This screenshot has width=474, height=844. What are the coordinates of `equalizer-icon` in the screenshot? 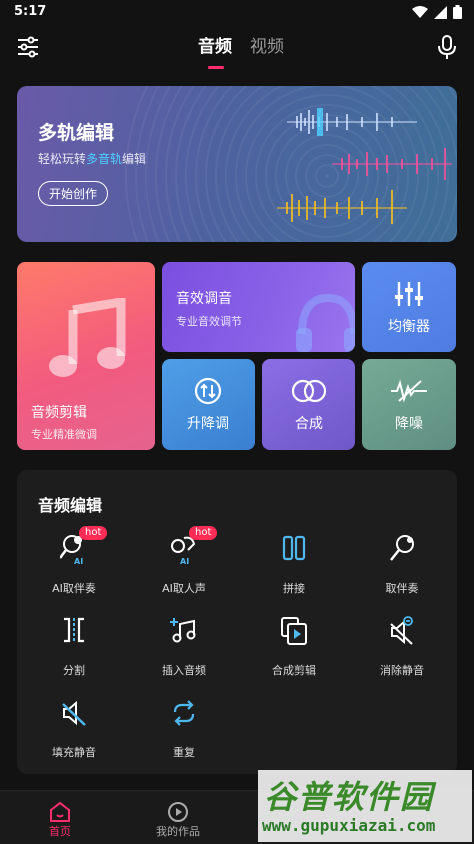 It's located at (409, 294).